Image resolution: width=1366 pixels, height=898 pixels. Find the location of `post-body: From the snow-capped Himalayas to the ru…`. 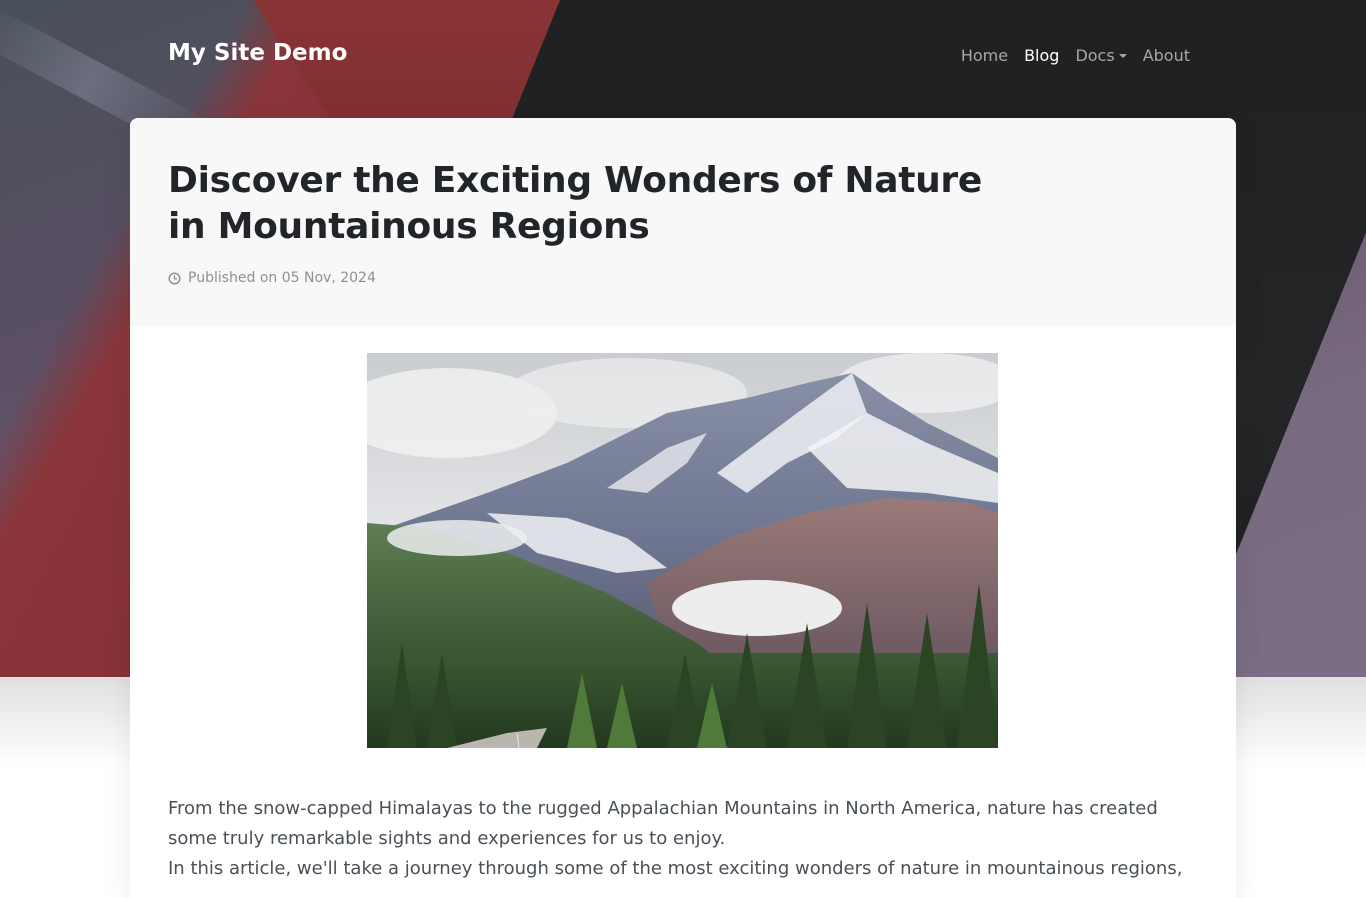

post-body: From the snow-capped Himalayas to the ru… is located at coordinates (683, 839).